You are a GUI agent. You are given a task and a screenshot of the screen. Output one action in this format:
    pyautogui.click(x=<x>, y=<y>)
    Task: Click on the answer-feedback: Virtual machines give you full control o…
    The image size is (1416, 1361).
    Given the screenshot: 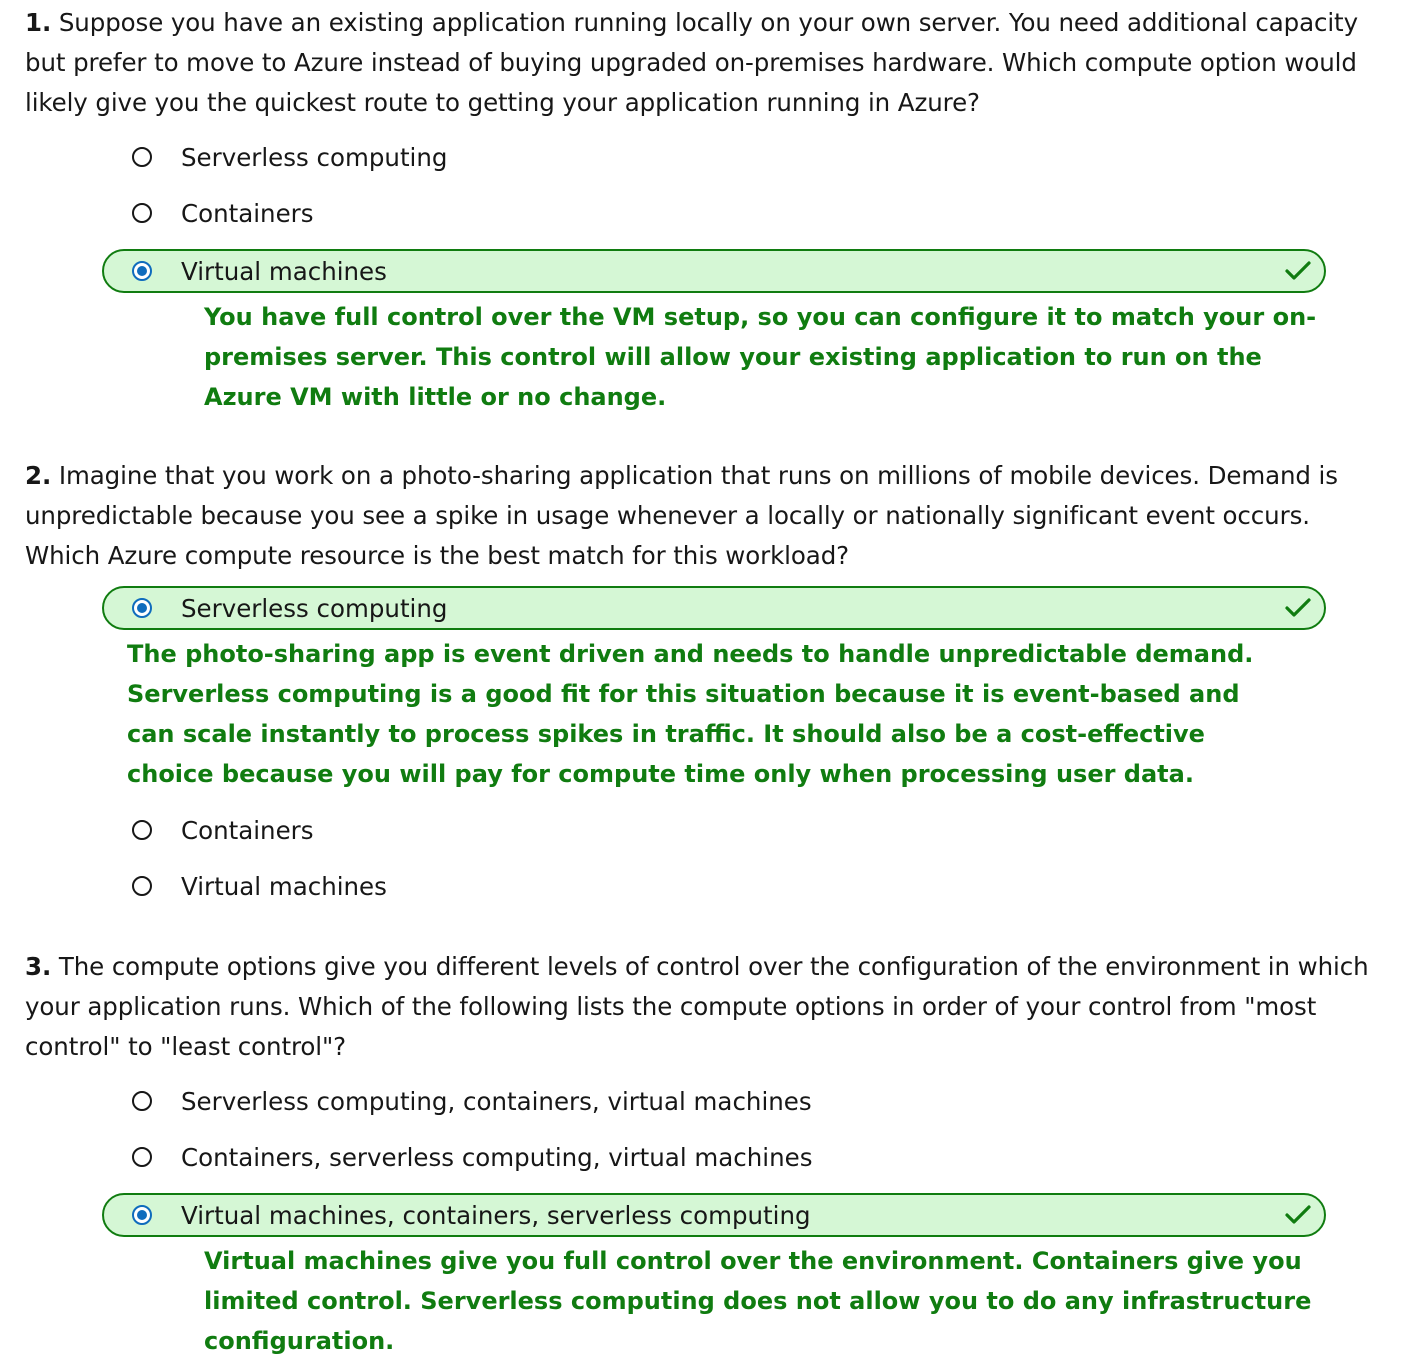 What is the action you would take?
    pyautogui.click(x=758, y=1301)
    